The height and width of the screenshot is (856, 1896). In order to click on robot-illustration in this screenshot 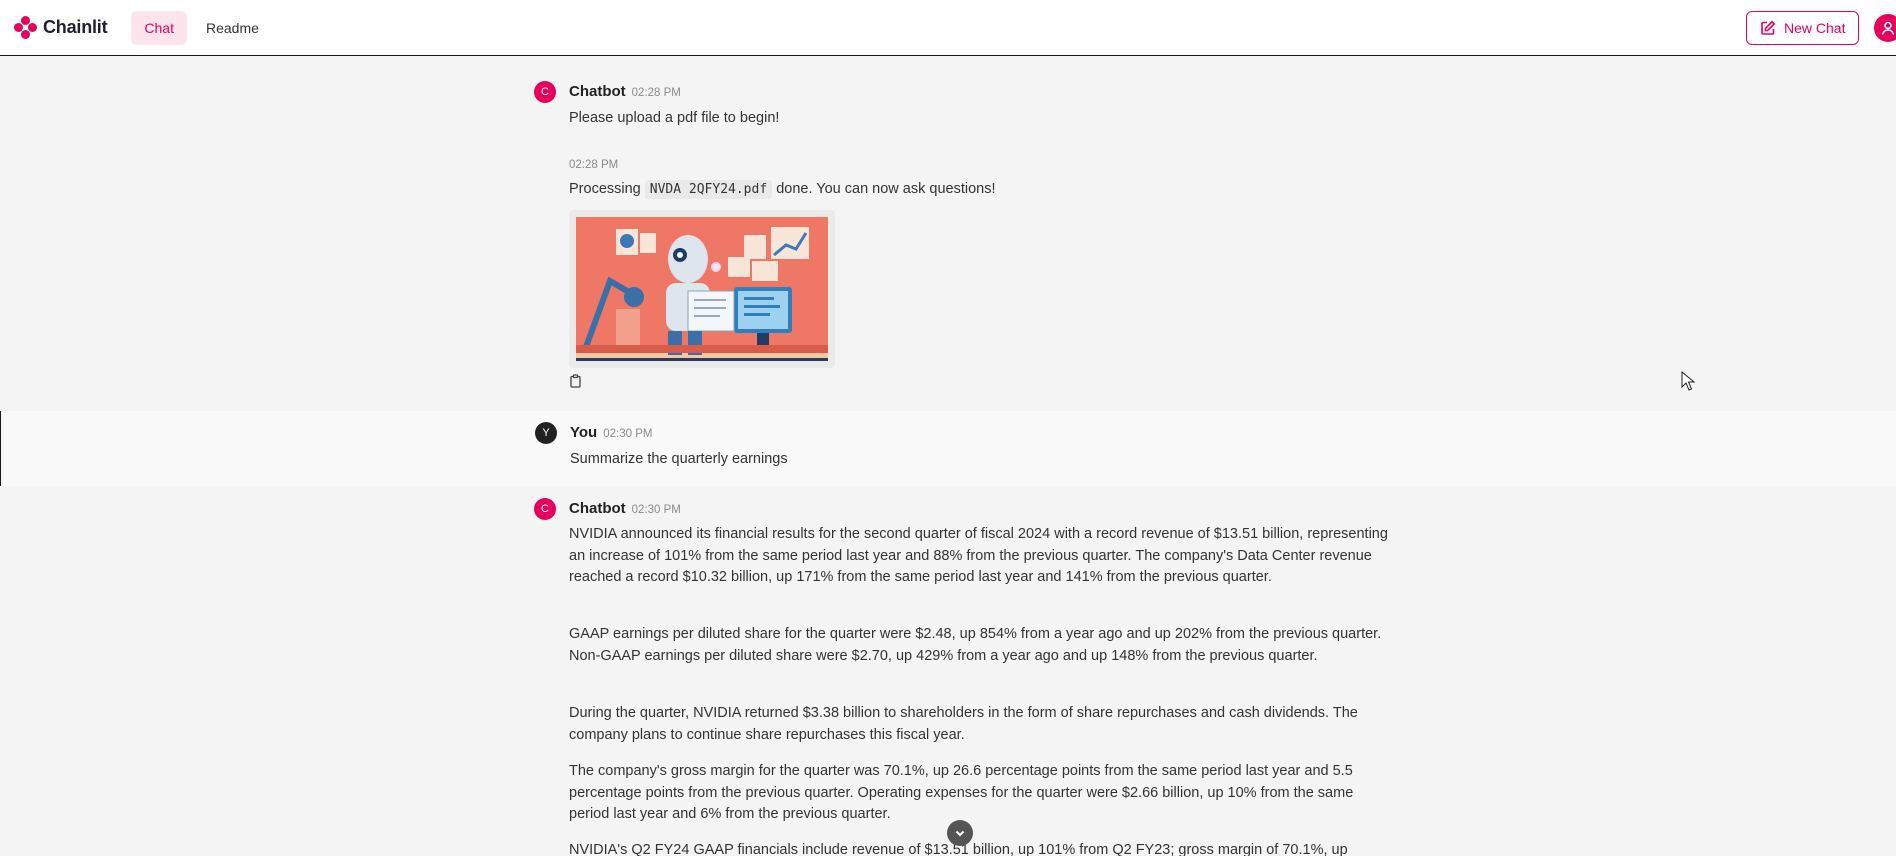, I will do `click(702, 289)`.